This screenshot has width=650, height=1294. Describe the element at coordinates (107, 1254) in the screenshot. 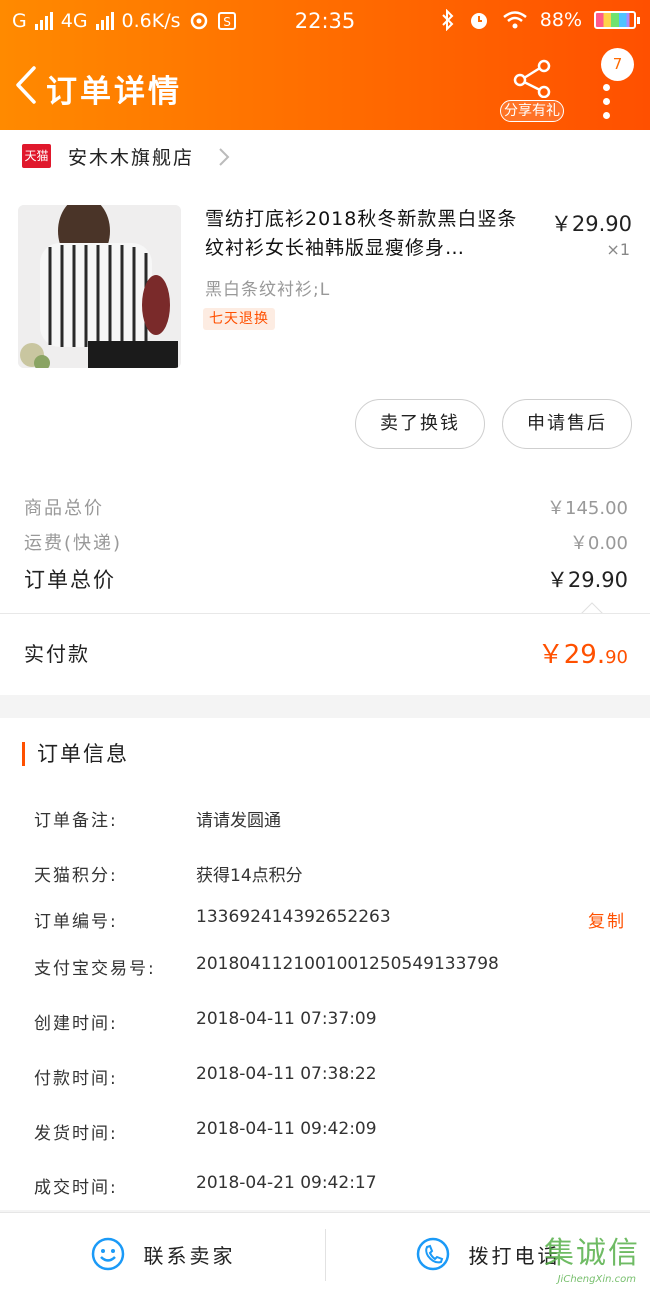

I see `chat-smile-icon` at that location.